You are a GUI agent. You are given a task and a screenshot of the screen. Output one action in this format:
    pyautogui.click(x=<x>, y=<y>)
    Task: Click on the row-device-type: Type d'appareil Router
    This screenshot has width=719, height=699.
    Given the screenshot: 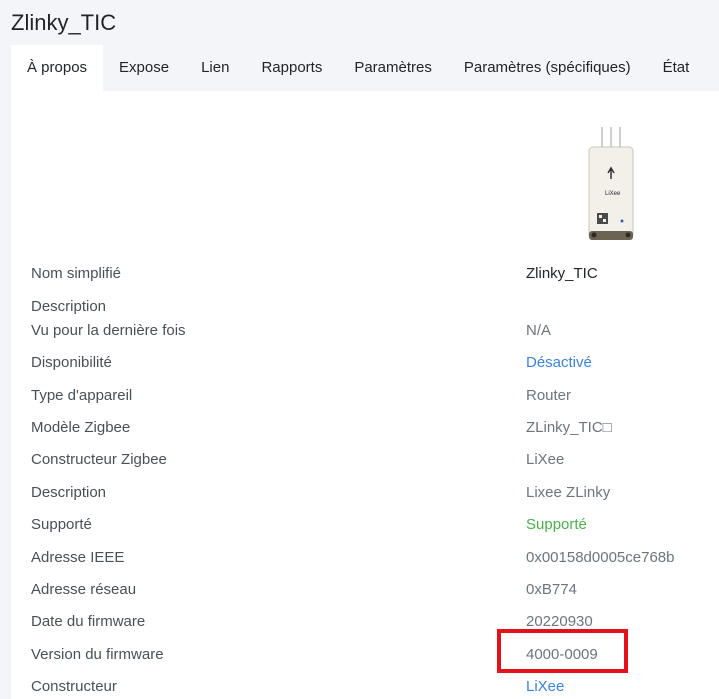 What is the action you would take?
    pyautogui.click(x=365, y=396)
    